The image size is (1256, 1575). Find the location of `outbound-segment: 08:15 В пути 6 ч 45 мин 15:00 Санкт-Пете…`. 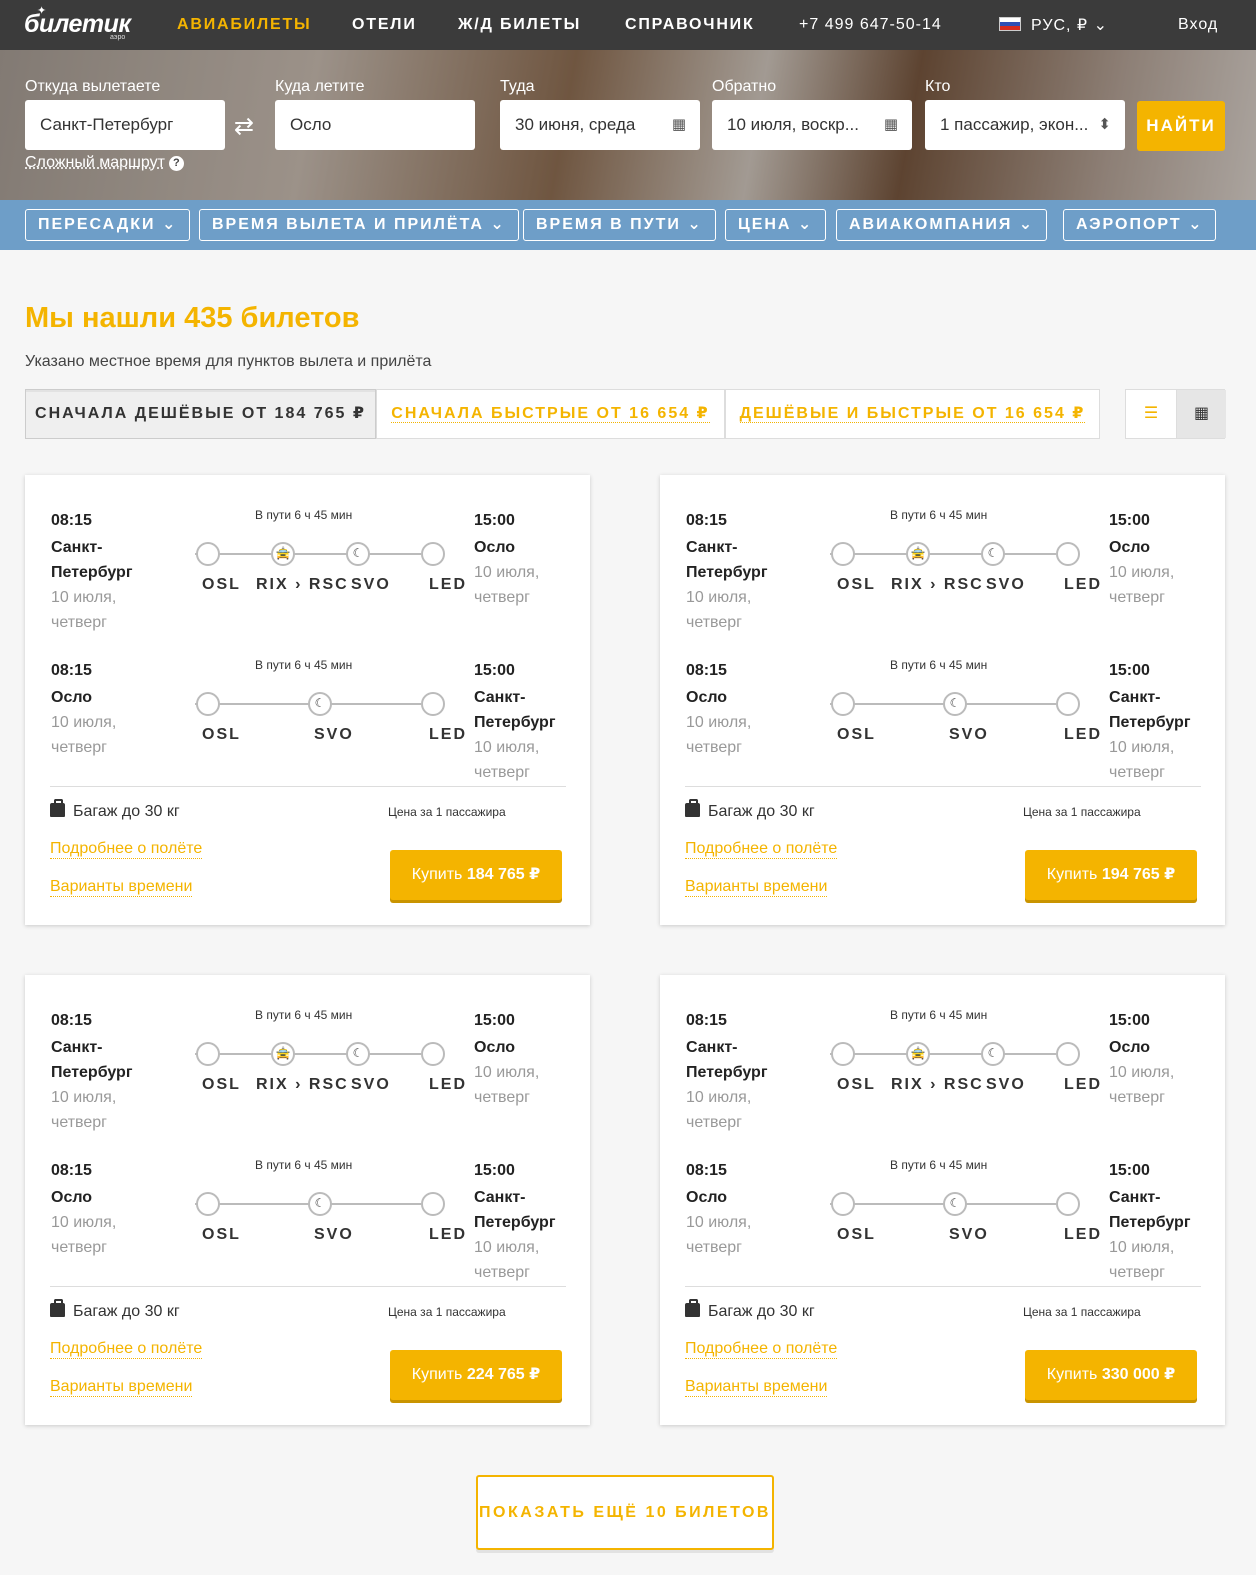

outbound-segment: 08:15 В пути 6 ч 45 мин 15:00 Санкт-Пете… is located at coordinates (307, 560).